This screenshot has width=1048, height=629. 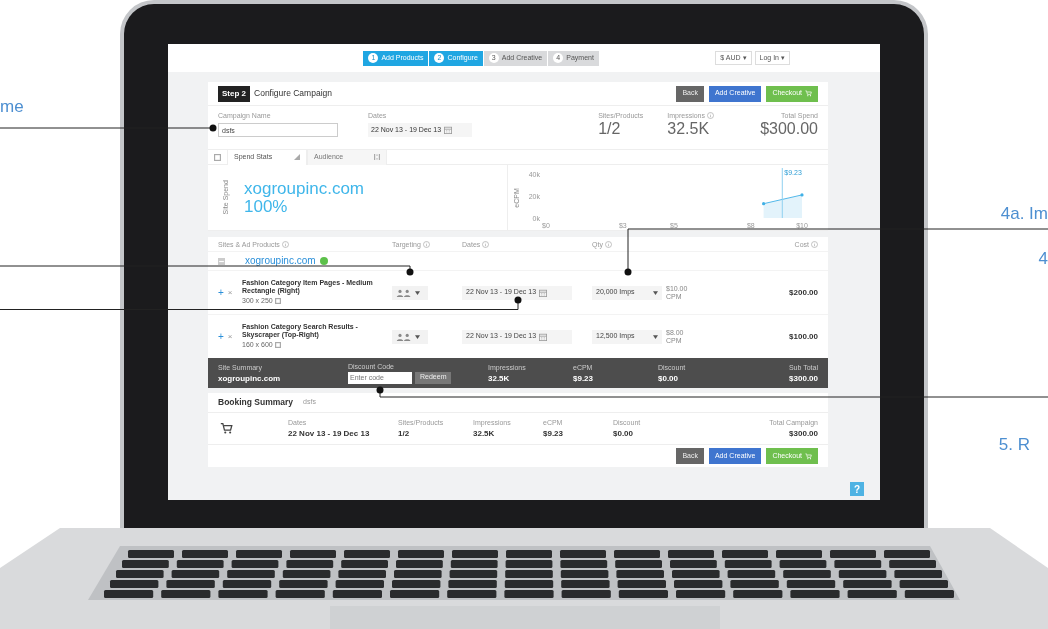 I want to click on page-title: Configure Campaign, so click(x=293, y=93).